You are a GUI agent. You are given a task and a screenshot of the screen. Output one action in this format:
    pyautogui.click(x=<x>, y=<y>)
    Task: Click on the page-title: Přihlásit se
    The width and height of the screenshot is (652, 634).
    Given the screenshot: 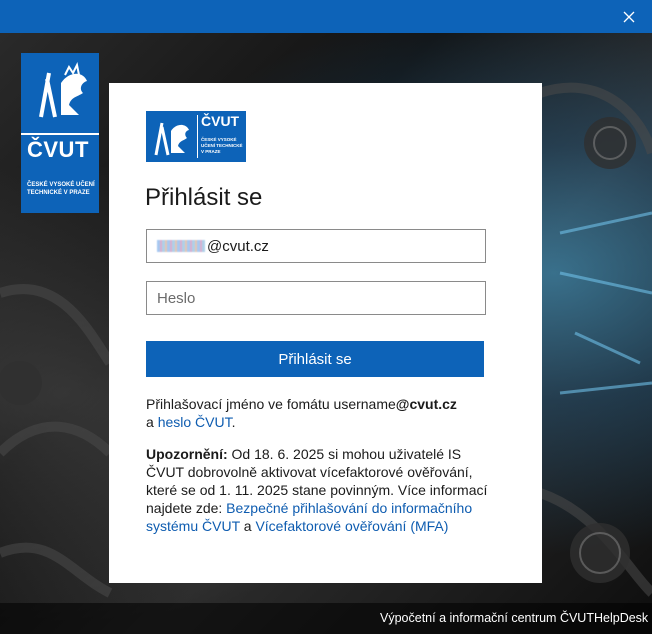 What is the action you would take?
    pyautogui.click(x=204, y=197)
    